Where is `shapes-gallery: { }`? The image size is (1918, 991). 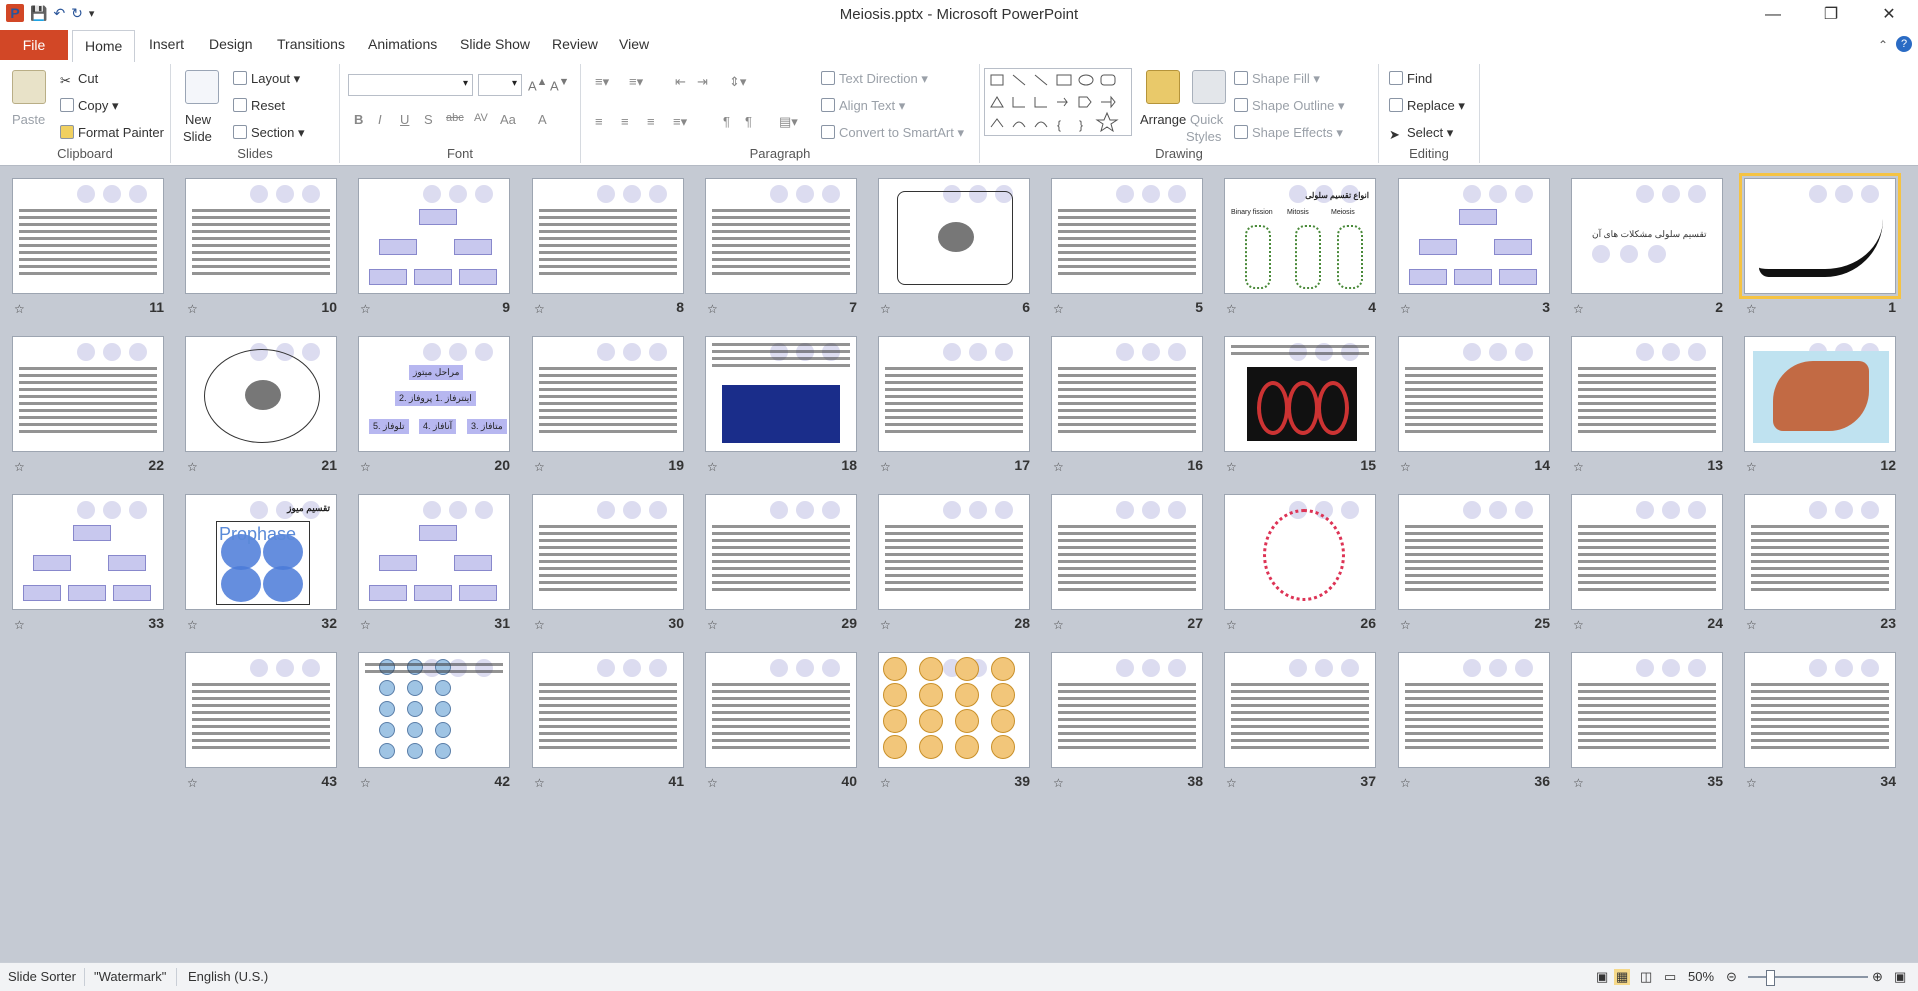
shapes-gallery: { } is located at coordinates (1058, 102).